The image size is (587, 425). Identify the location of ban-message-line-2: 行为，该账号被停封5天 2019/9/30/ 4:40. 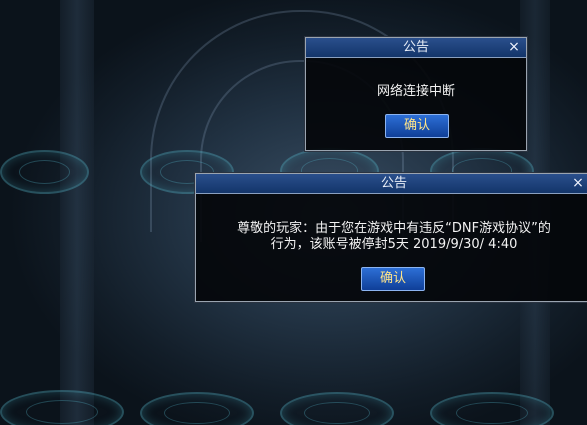
(394, 244).